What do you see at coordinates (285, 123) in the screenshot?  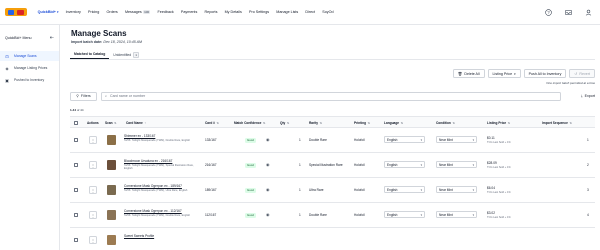 I see `col-qty: Qty ⇅` at bounding box center [285, 123].